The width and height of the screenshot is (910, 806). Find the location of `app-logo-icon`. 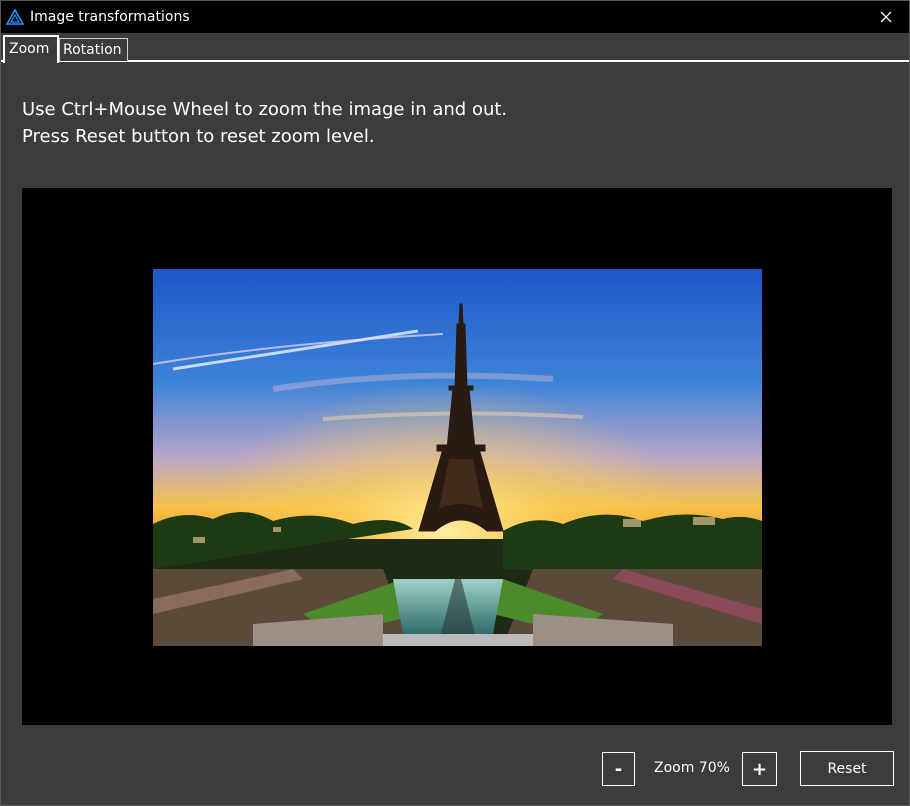

app-logo-icon is located at coordinates (15, 16).